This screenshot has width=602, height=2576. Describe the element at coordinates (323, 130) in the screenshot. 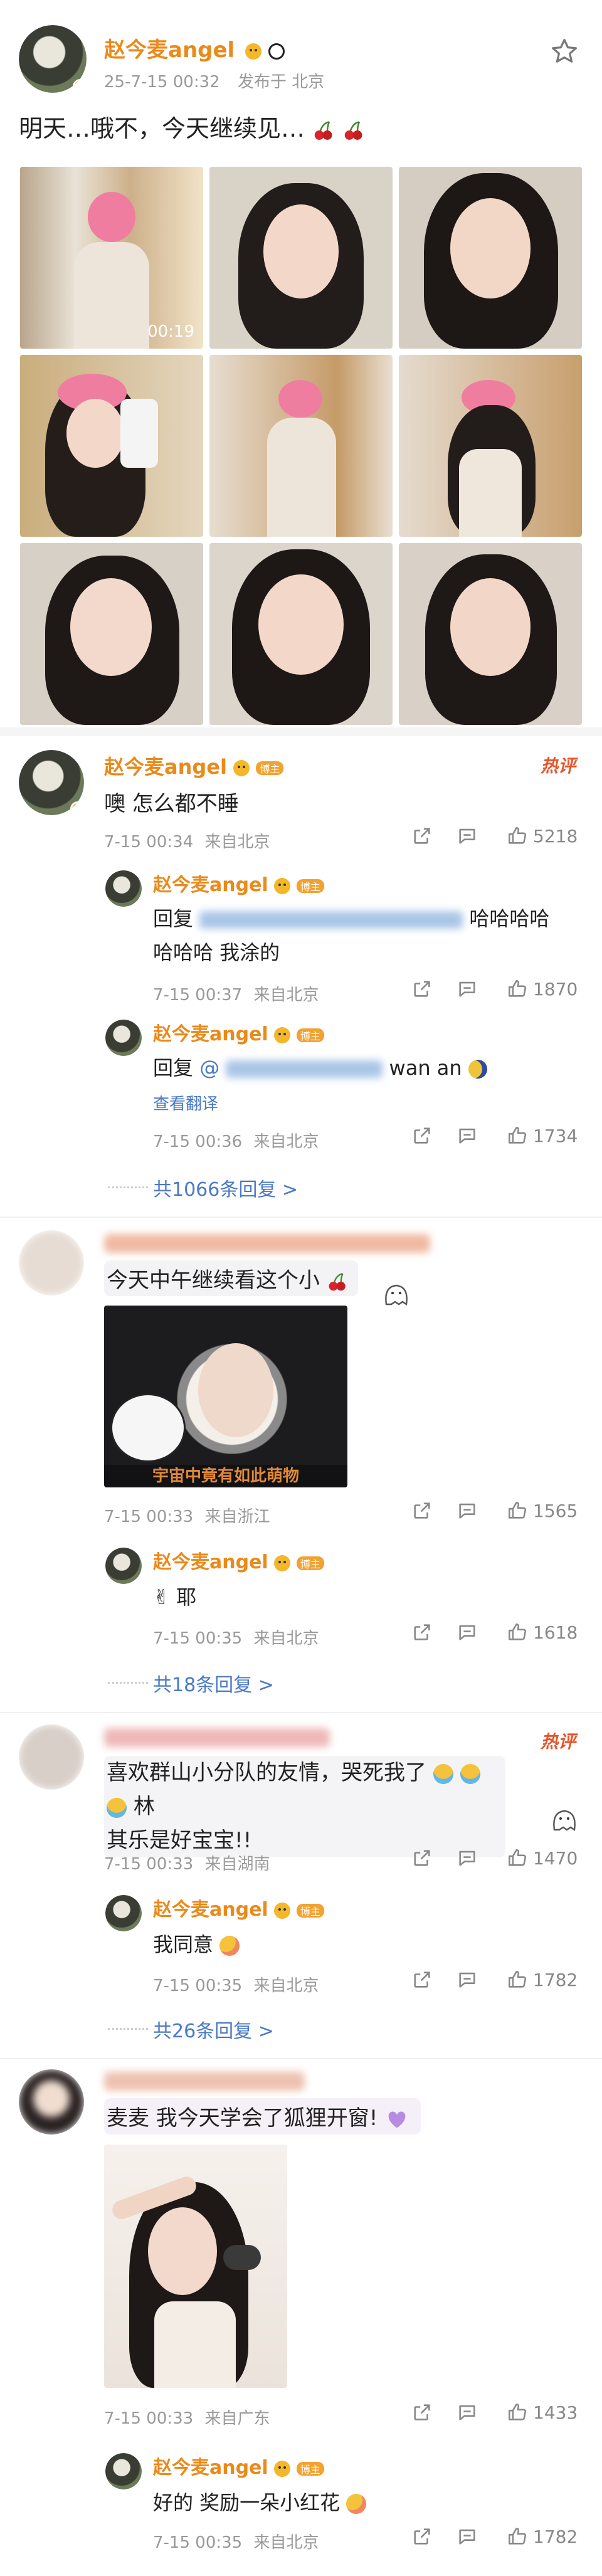

I see `cherry-icon` at that location.